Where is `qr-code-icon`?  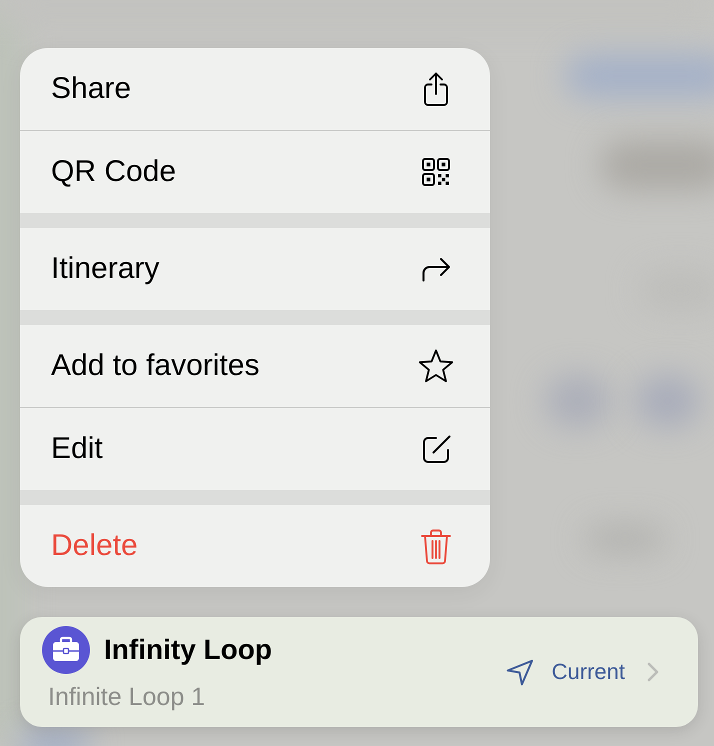 qr-code-icon is located at coordinates (436, 172).